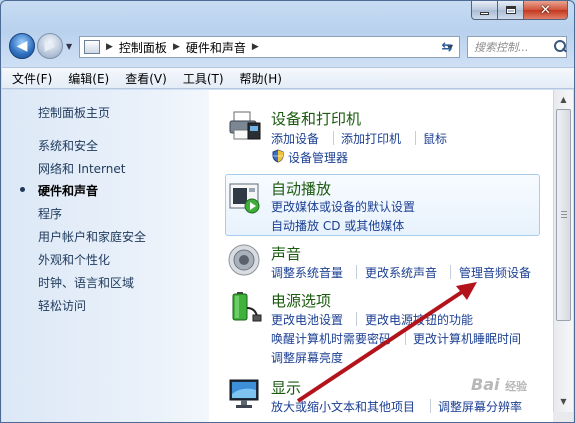  What do you see at coordinates (484, 10) in the screenshot?
I see `minimize-button` at bounding box center [484, 10].